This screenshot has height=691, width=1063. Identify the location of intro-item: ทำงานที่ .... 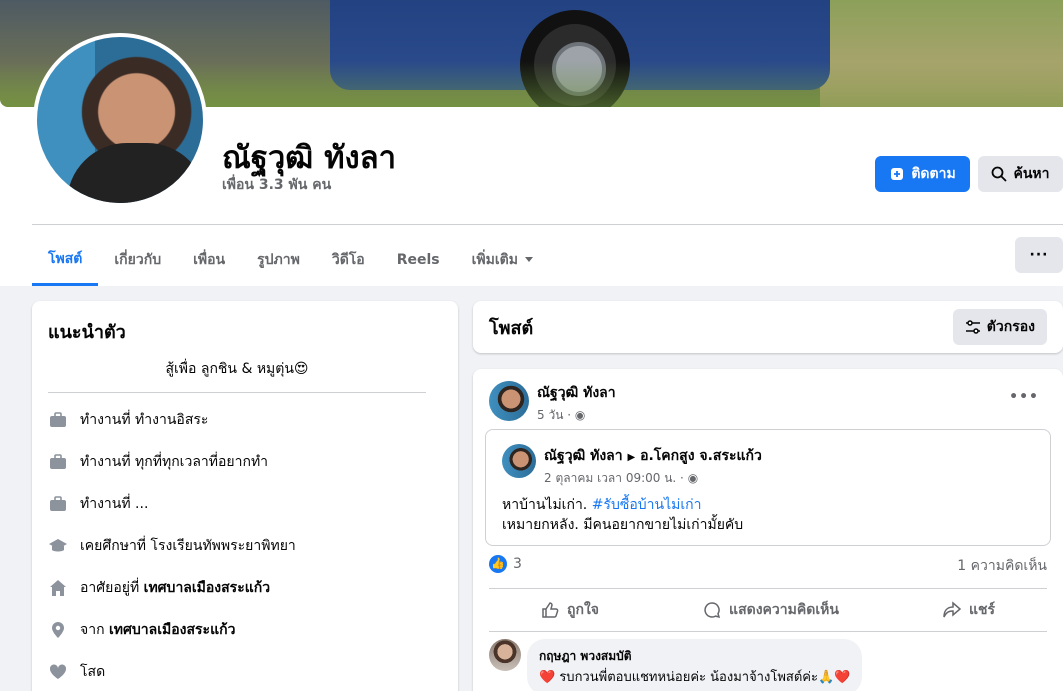
(245, 504).